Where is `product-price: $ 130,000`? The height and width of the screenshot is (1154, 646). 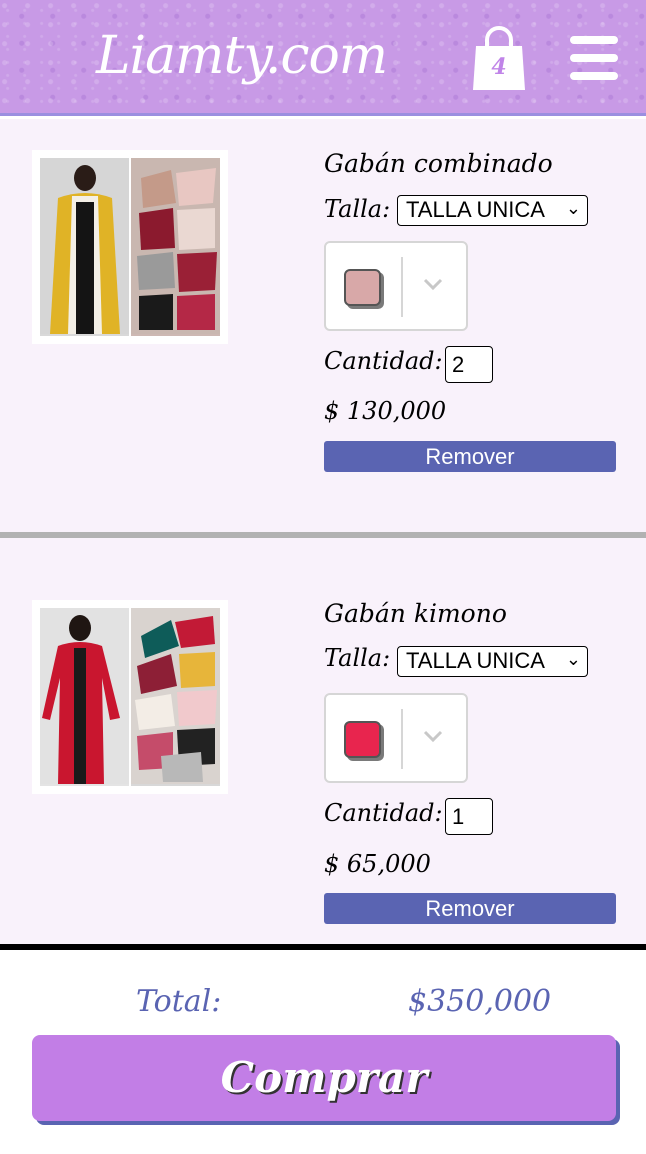 product-price: $ 130,000 is located at coordinates (385, 411).